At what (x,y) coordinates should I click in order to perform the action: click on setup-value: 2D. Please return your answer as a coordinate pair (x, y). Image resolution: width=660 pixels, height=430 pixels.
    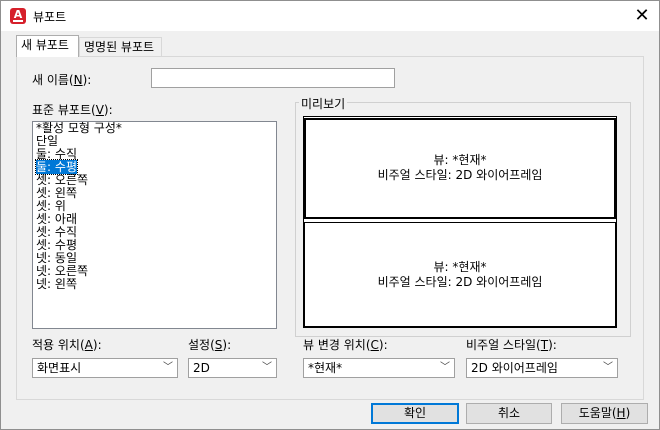
    Looking at the image, I should click on (201, 368).